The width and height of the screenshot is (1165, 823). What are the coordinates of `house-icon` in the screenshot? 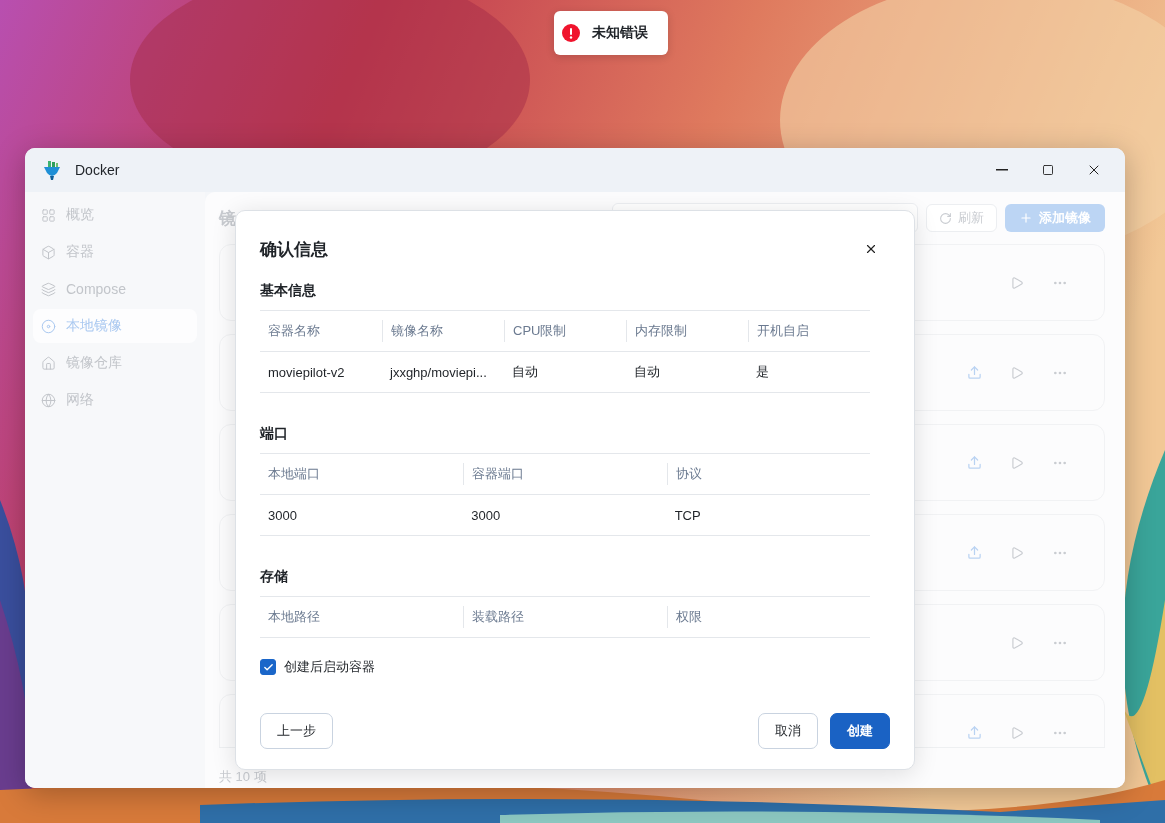 It's located at (48, 363).